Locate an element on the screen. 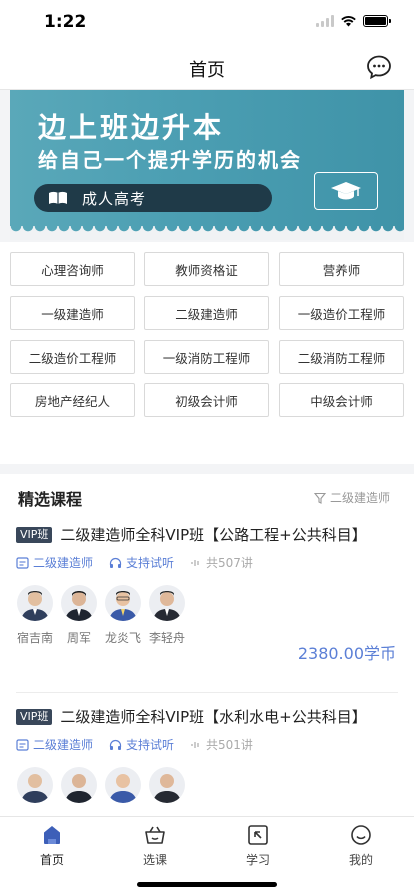 Image resolution: width=414 pixels, height=896 pixels. category-button: 二级建造师 is located at coordinates (206, 313).